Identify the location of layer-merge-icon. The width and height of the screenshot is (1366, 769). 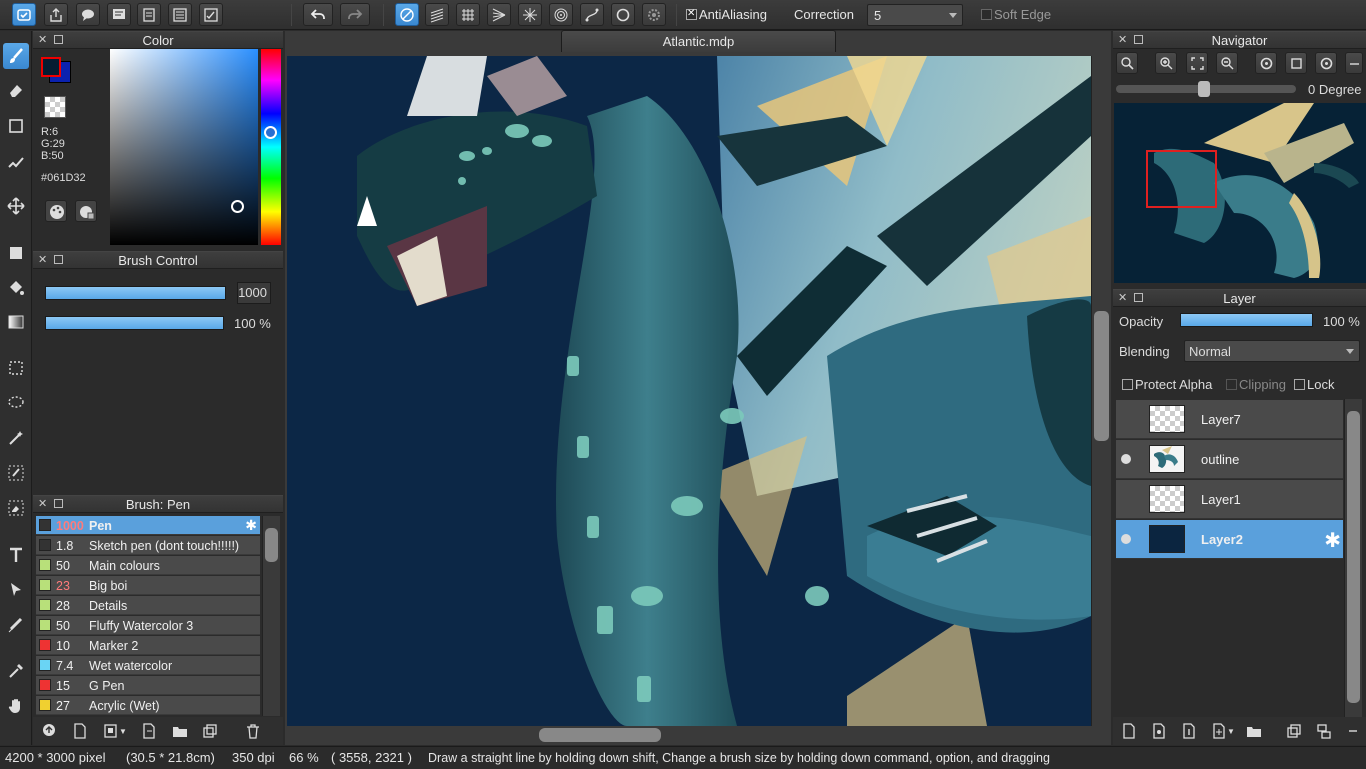
(1324, 731).